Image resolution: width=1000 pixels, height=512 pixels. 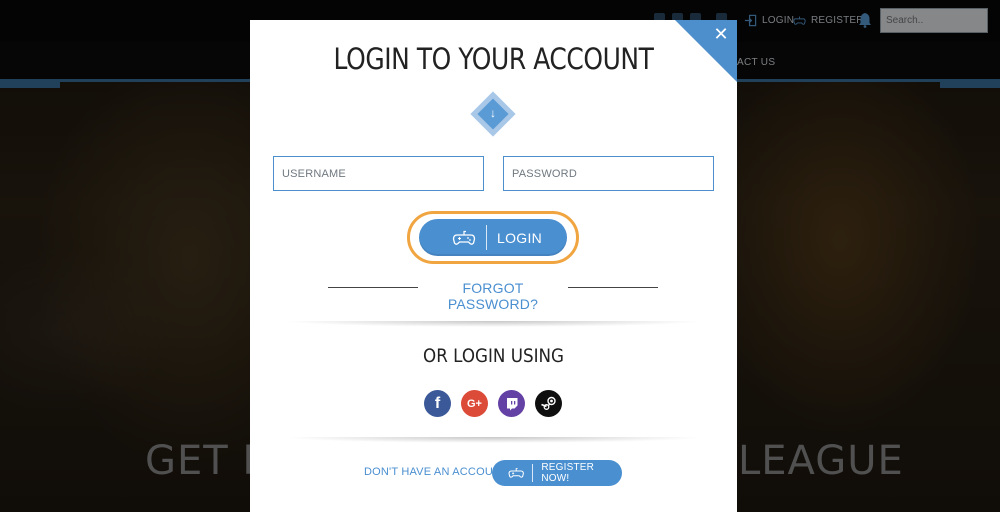 I want to click on register-button-label: REGISTER NOW!, so click(x=568, y=473).